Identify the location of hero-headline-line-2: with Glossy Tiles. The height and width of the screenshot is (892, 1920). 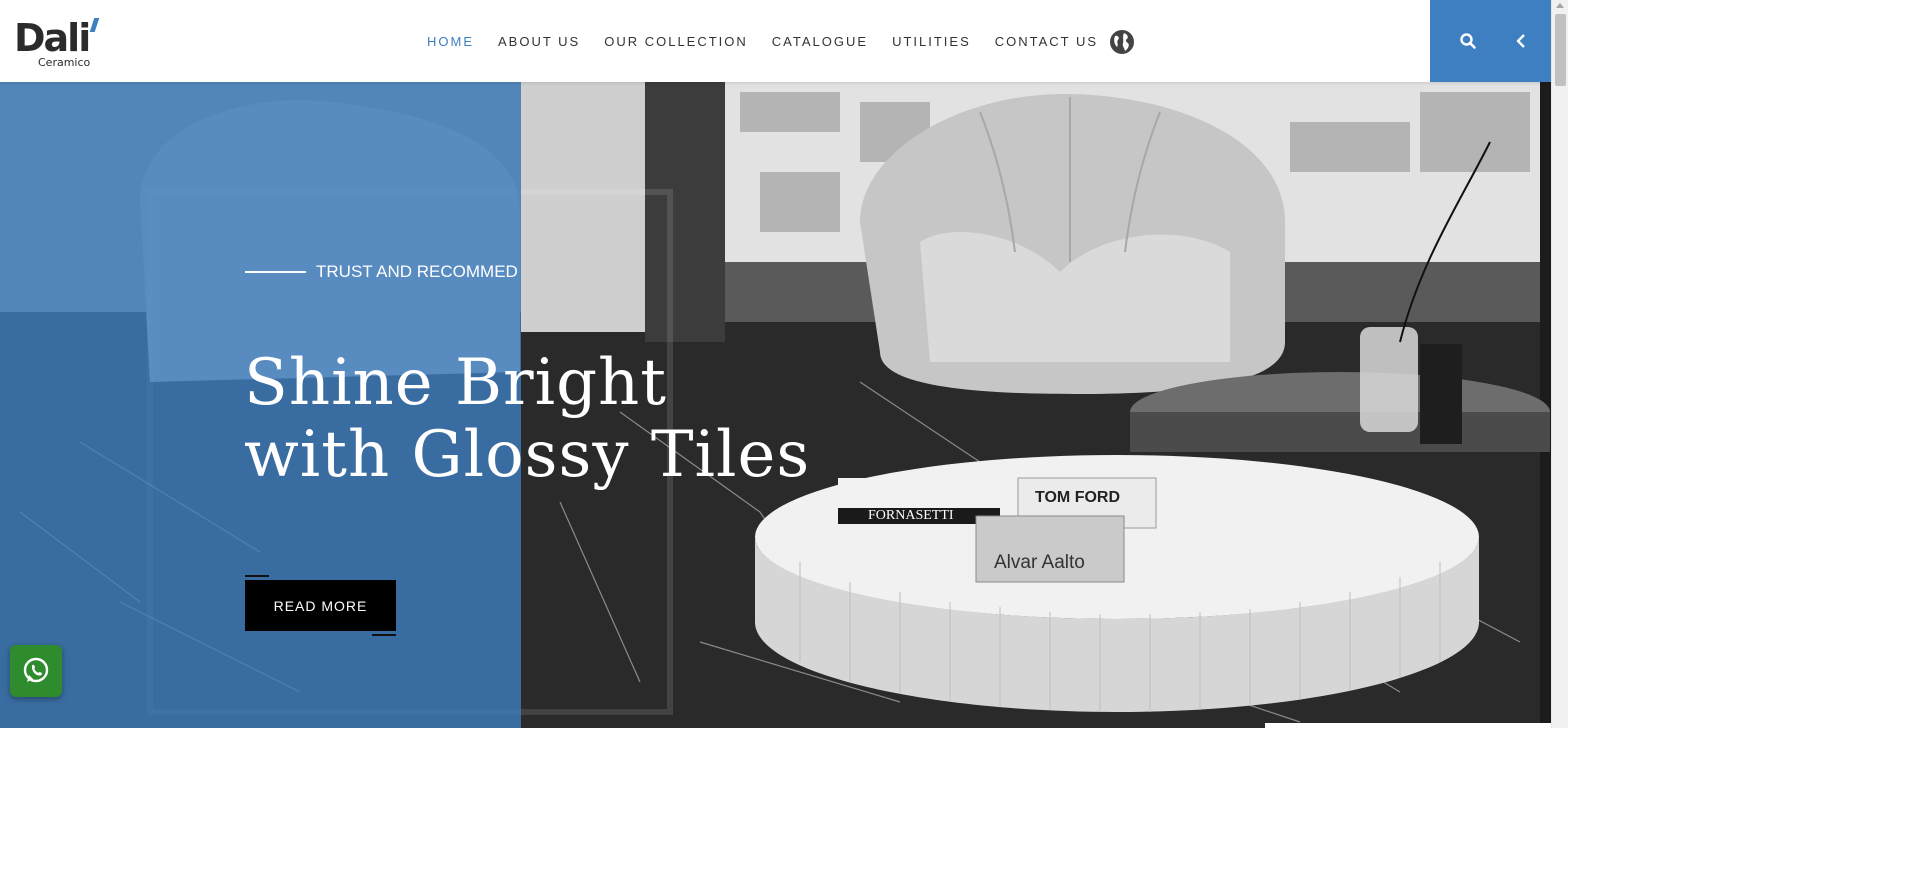
(527, 455).